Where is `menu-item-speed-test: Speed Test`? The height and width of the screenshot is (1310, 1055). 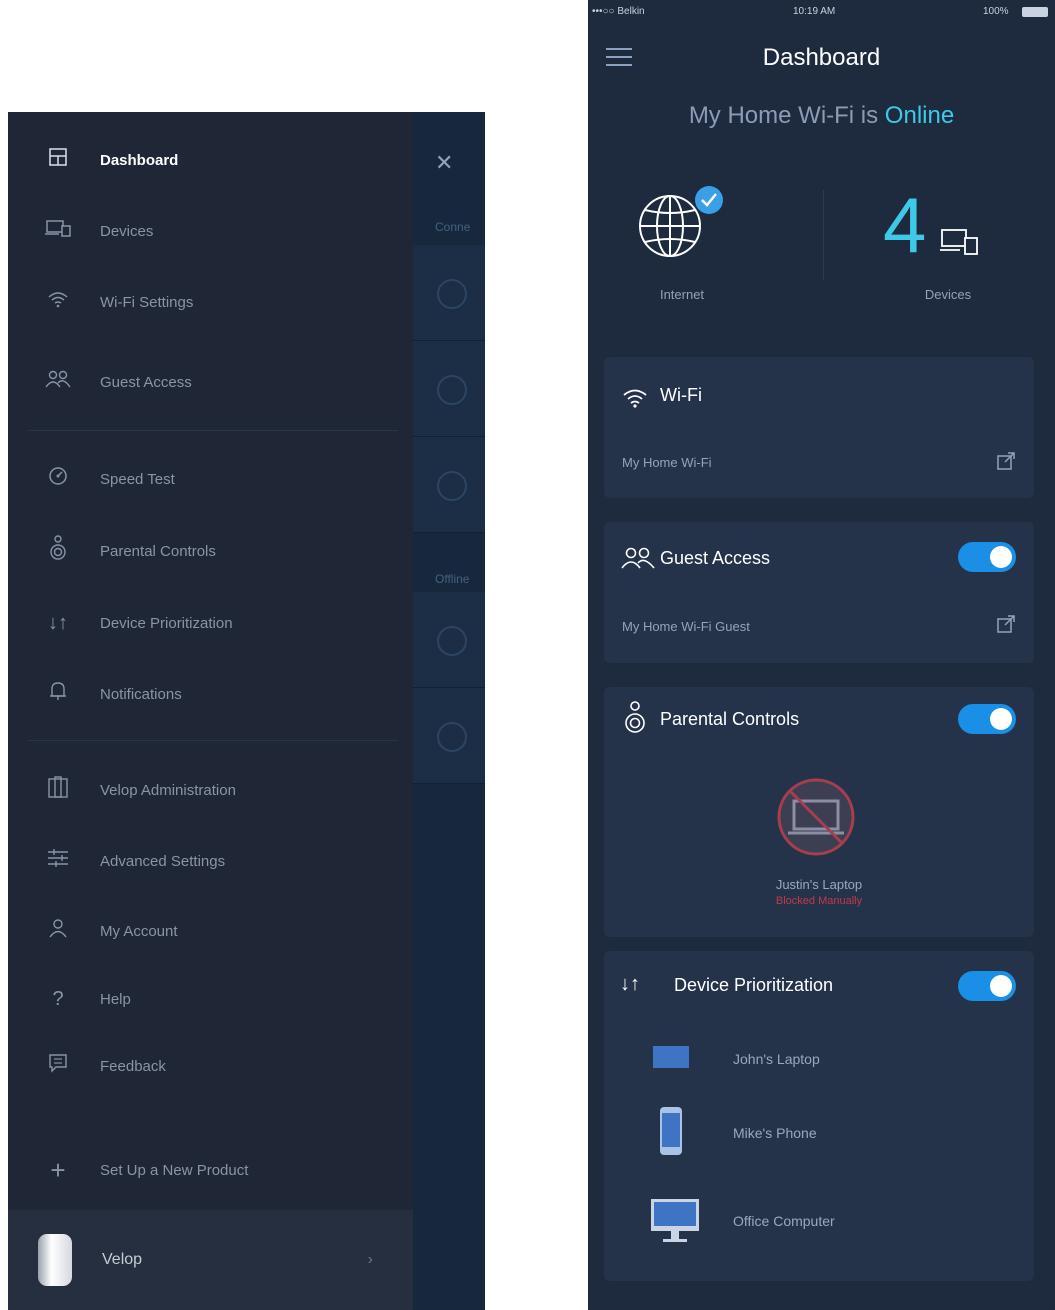
menu-item-speed-test: Speed Test is located at coordinates (210, 479).